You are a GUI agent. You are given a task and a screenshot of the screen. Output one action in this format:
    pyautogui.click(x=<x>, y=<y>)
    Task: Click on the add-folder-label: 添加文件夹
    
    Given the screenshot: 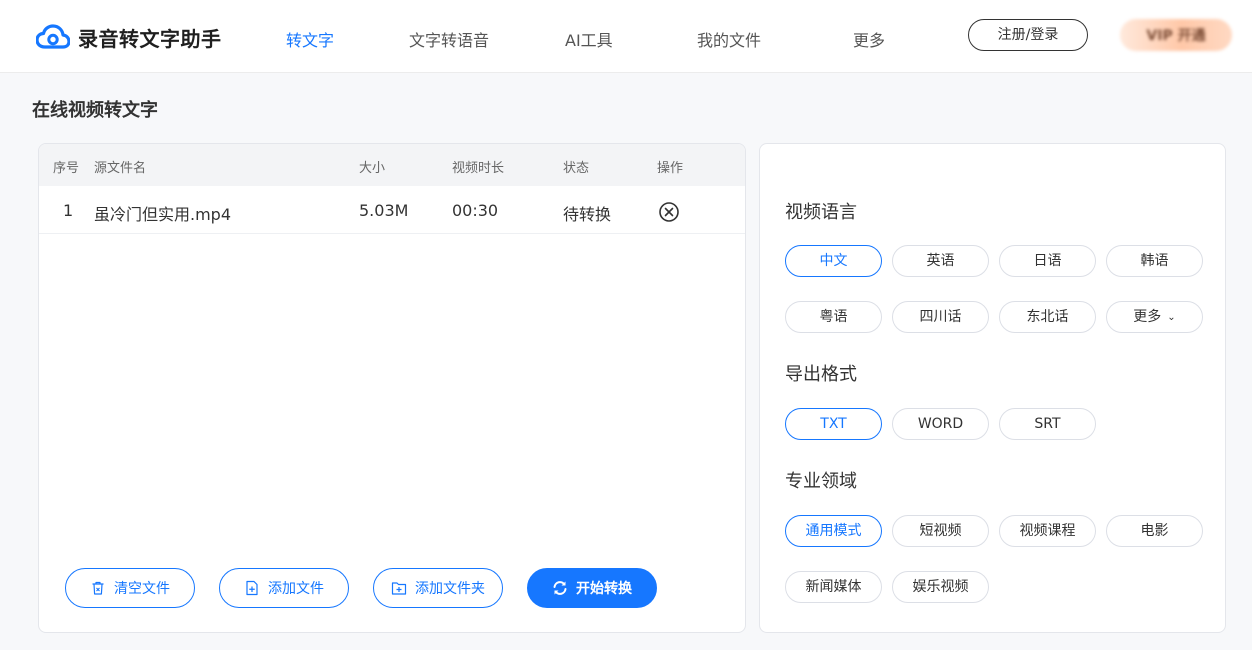 What is the action you would take?
    pyautogui.click(x=450, y=589)
    